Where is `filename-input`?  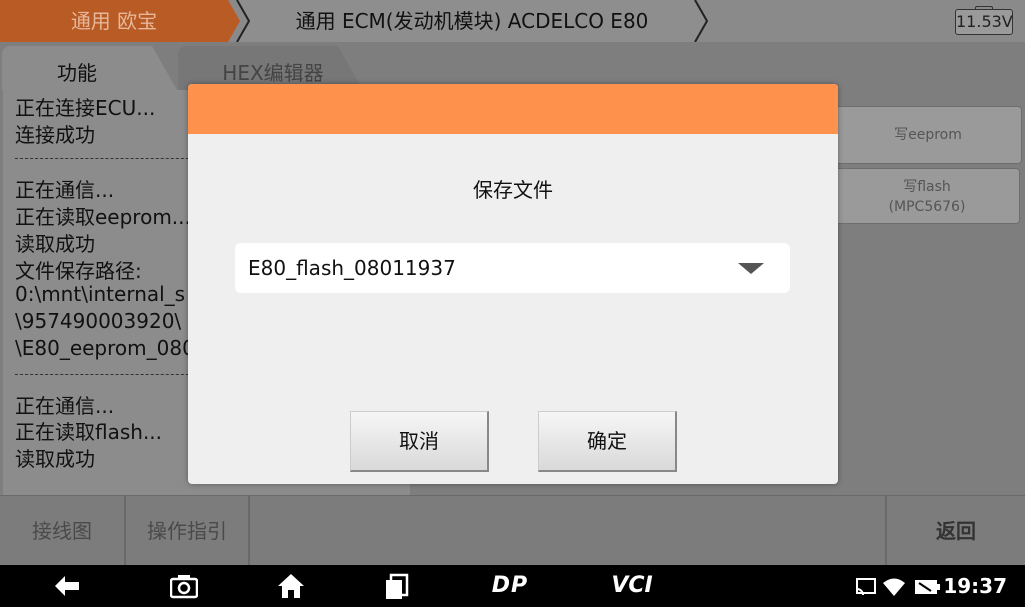 filename-input is located at coordinates (481, 268).